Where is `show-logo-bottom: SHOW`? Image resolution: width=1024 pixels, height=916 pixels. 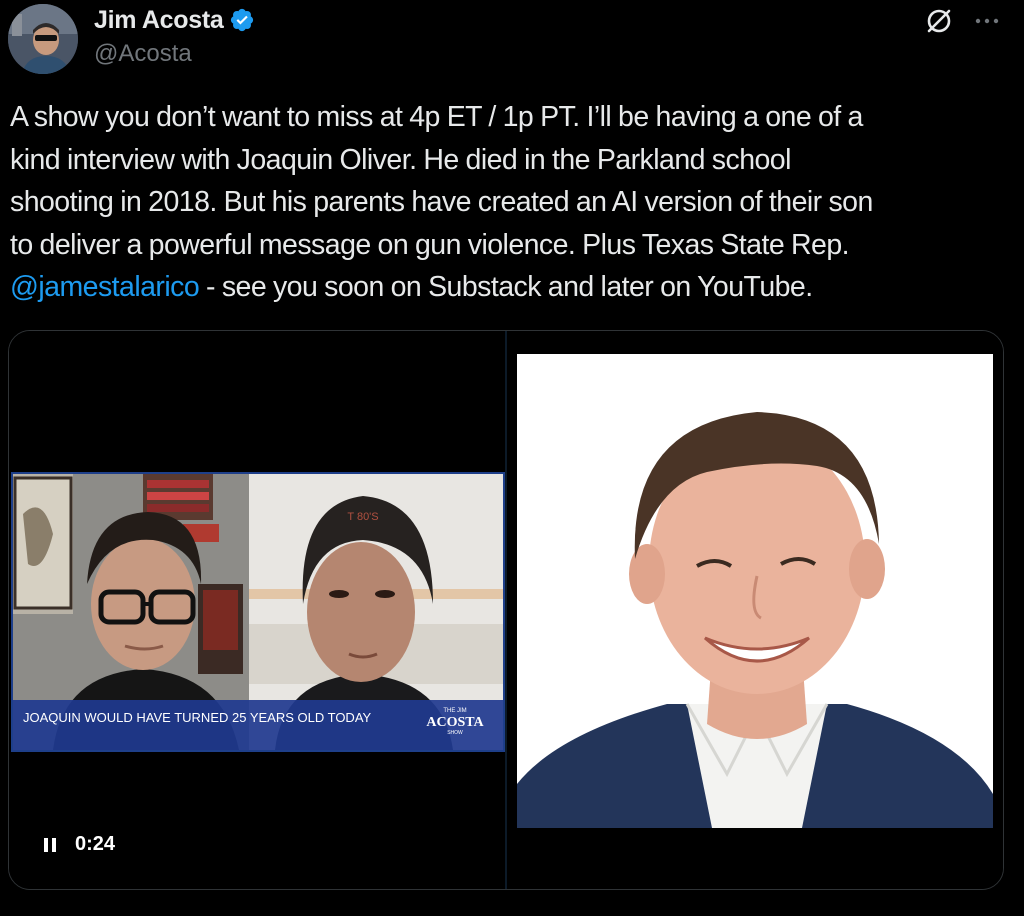 show-logo-bottom: SHOW is located at coordinates (455, 733).